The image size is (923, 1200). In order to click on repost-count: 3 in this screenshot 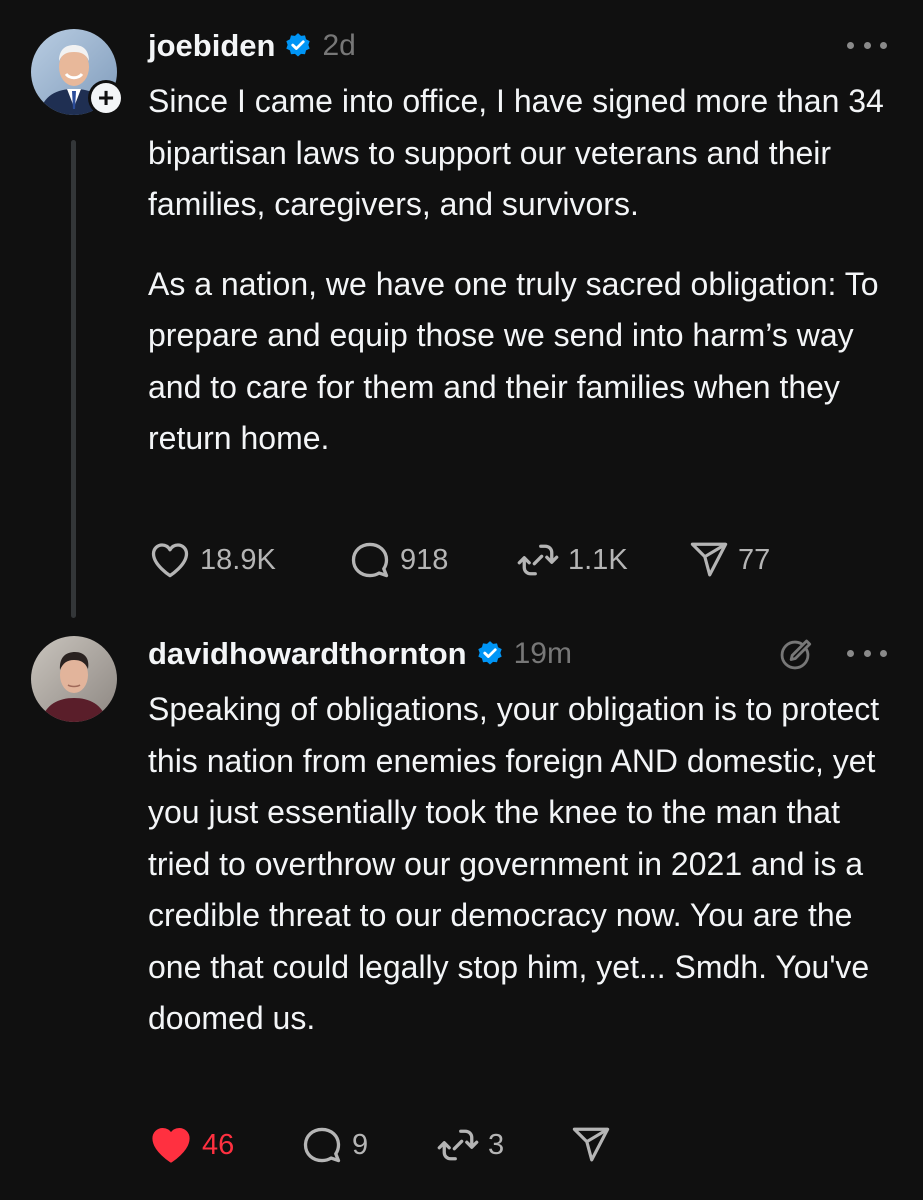, I will do `click(496, 1144)`.